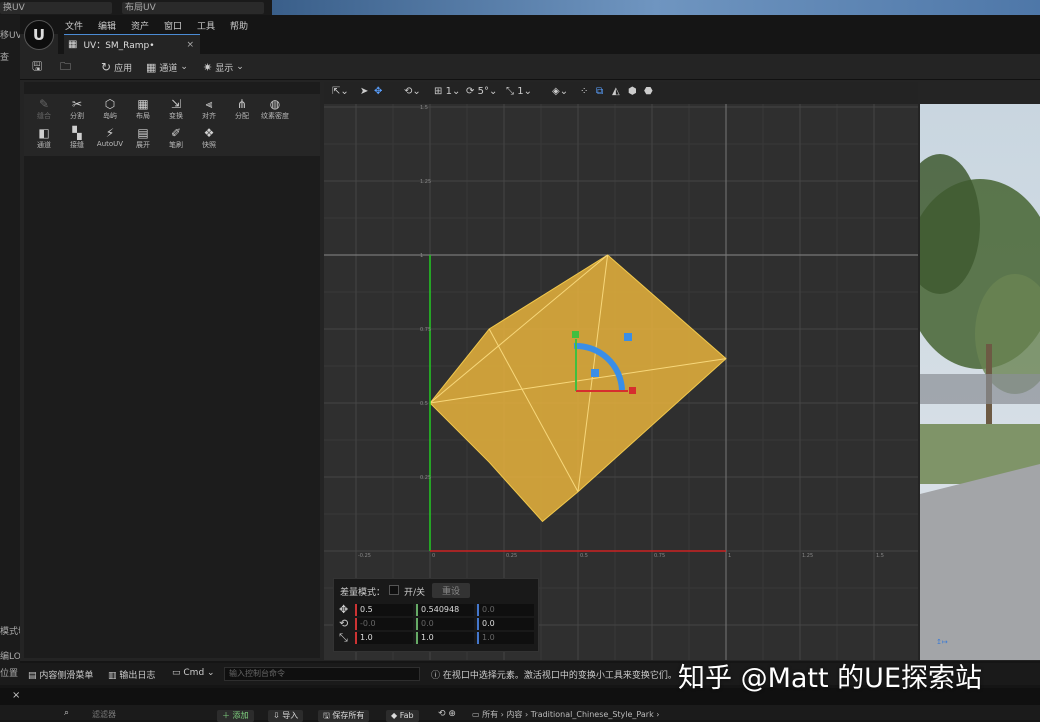 This screenshot has width=1040, height=722. Describe the element at coordinates (116, 67) in the screenshot. I see `apply-button: ↻ 应用` at that location.